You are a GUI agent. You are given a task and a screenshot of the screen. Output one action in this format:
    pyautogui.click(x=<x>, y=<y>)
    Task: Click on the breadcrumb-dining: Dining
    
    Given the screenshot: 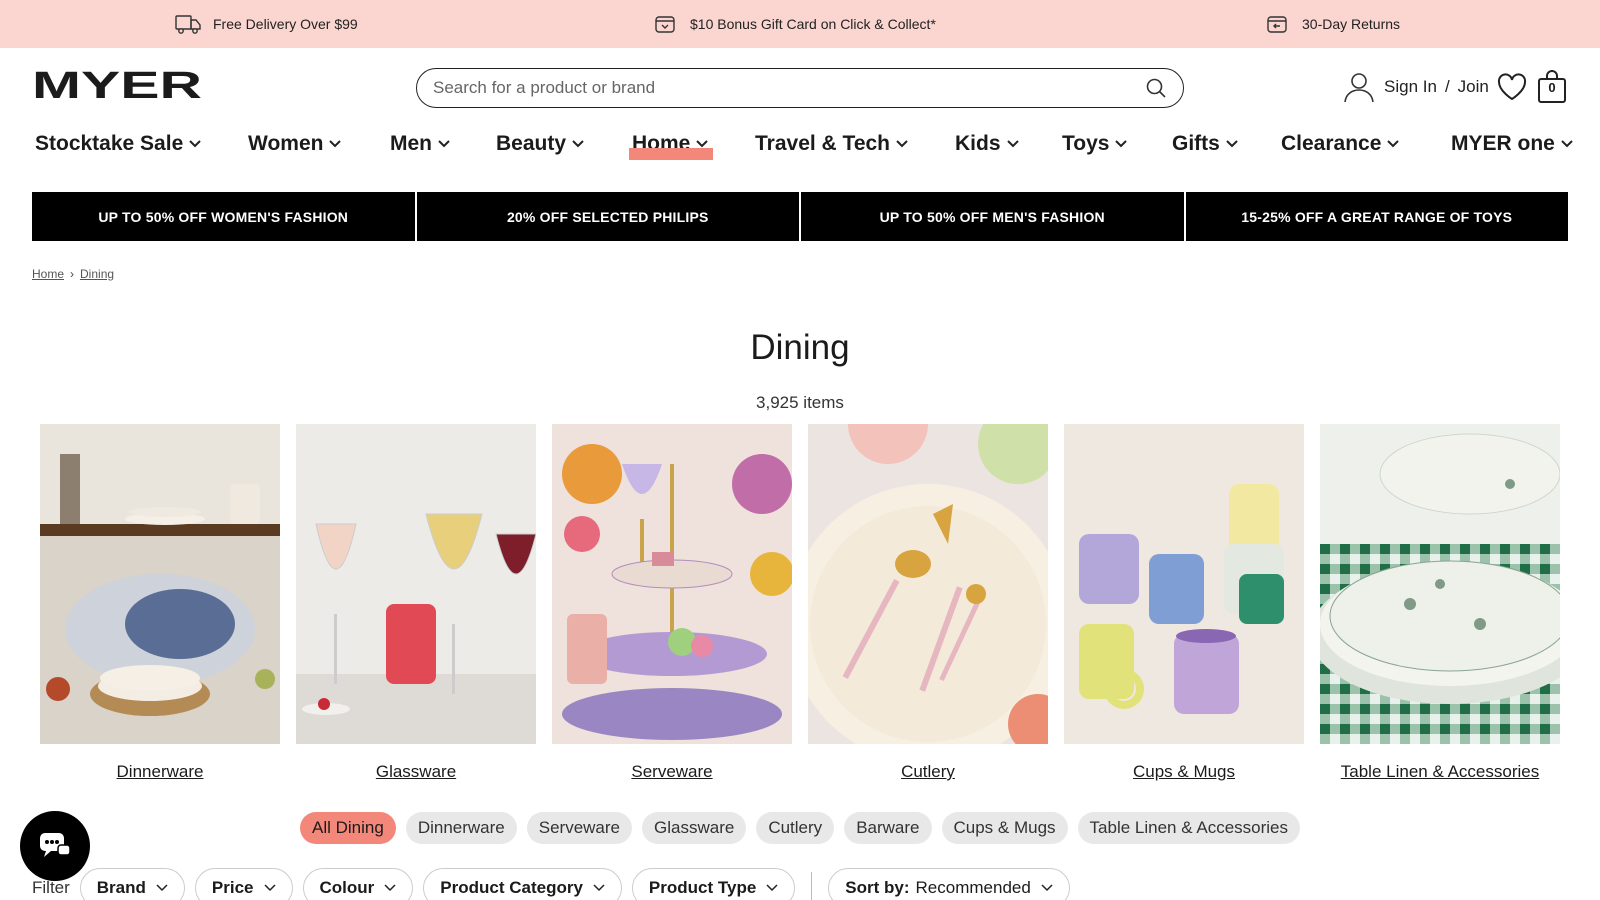 What is the action you would take?
    pyautogui.click(x=97, y=274)
    